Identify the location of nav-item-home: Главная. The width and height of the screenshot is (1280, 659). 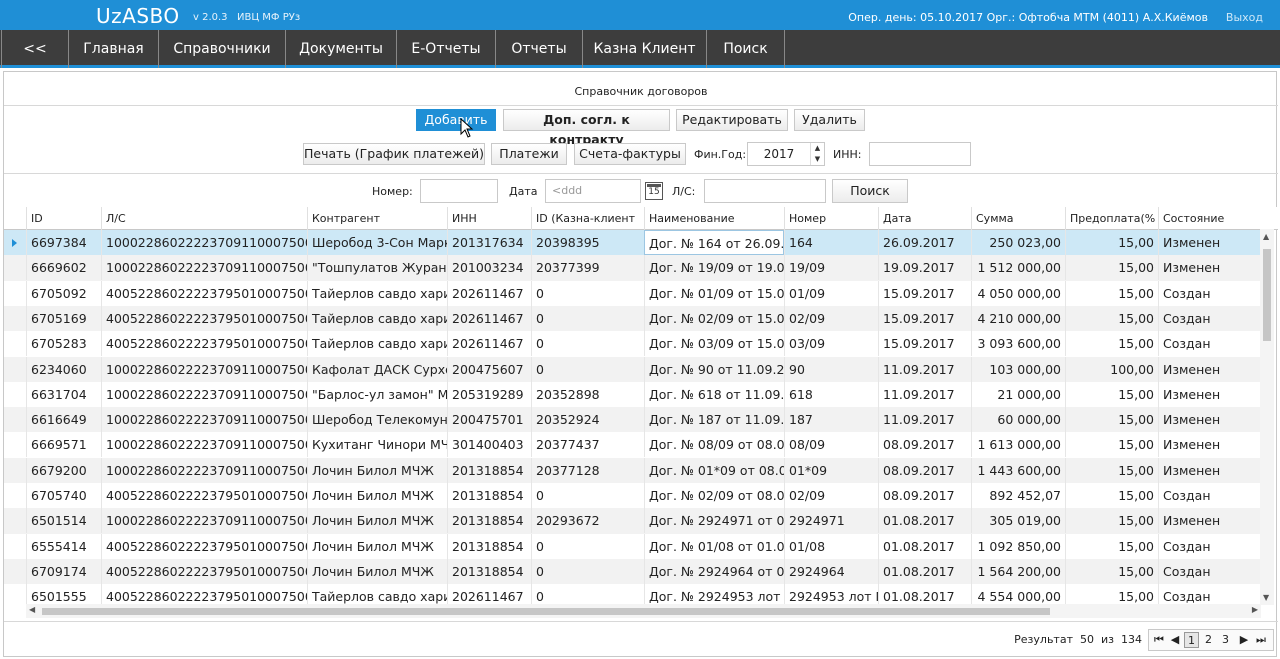
(114, 49).